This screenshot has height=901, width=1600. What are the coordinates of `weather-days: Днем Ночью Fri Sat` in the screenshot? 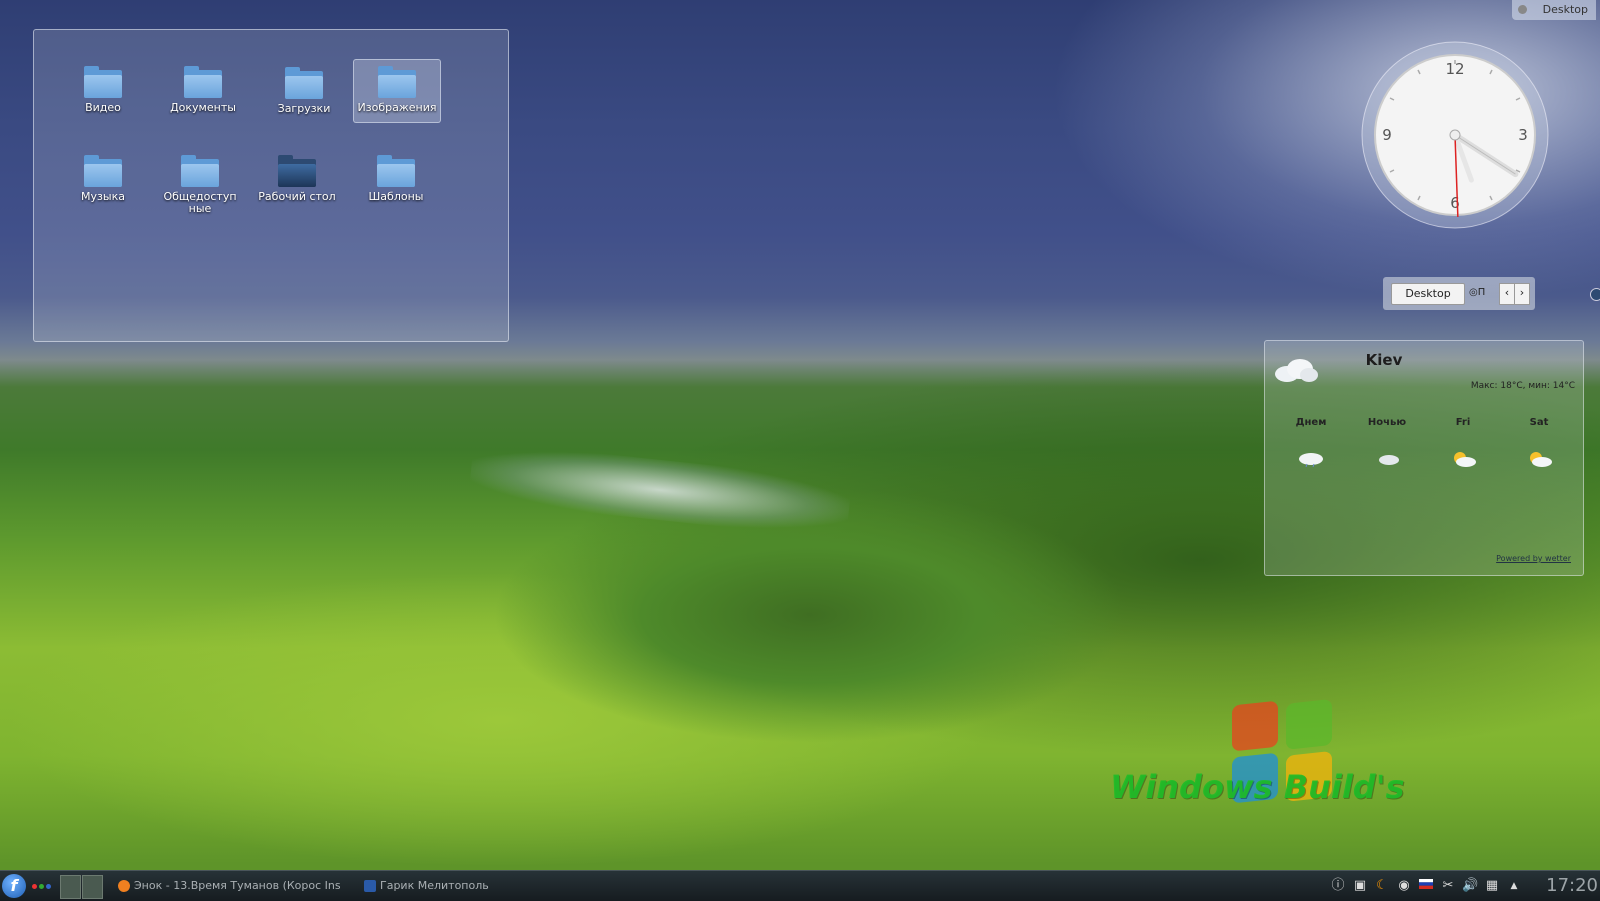 It's located at (1423, 424).